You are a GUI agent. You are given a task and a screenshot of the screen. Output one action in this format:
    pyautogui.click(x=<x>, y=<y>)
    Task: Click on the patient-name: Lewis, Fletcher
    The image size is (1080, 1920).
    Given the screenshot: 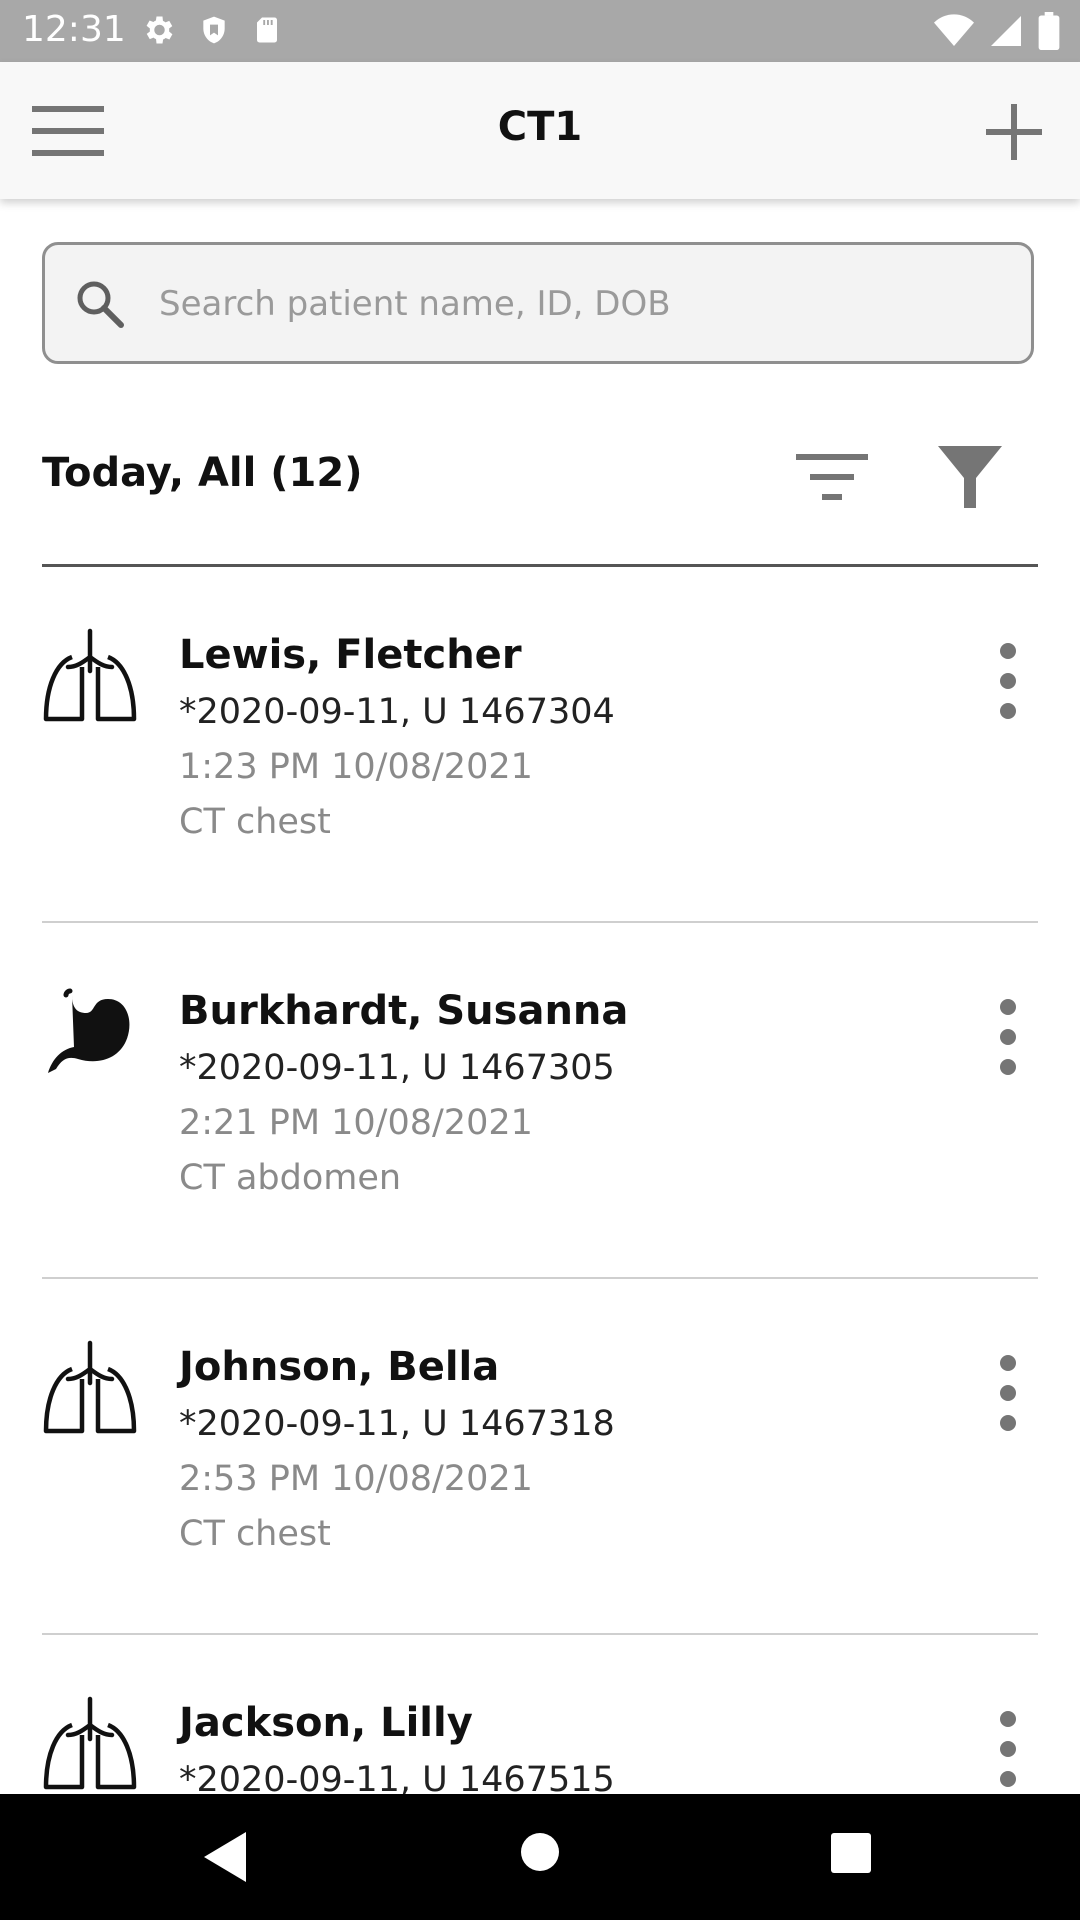 What is the action you would take?
    pyautogui.click(x=350, y=655)
    